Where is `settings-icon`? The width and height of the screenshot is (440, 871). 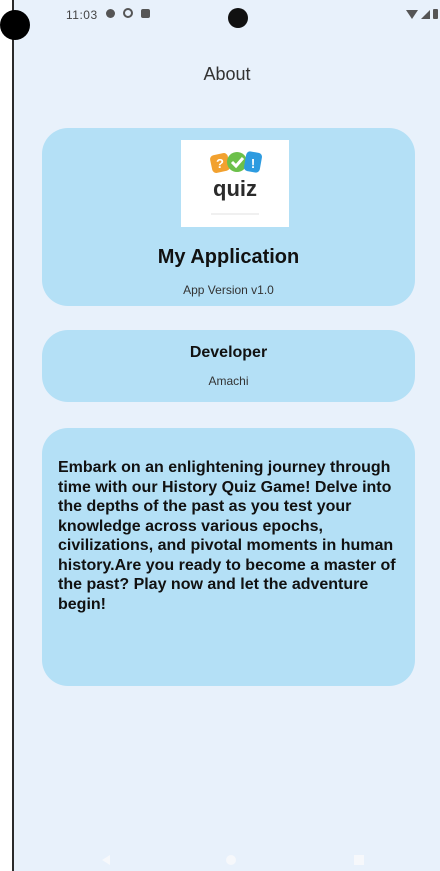
settings-icon is located at coordinates (110, 13).